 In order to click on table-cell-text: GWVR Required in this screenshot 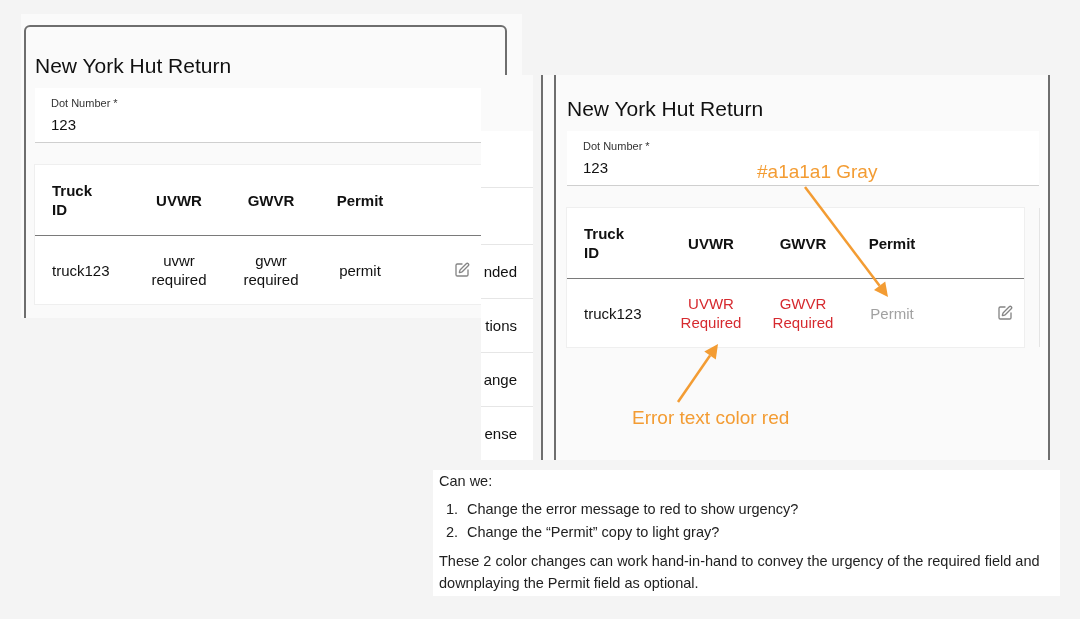, I will do `click(803, 313)`.